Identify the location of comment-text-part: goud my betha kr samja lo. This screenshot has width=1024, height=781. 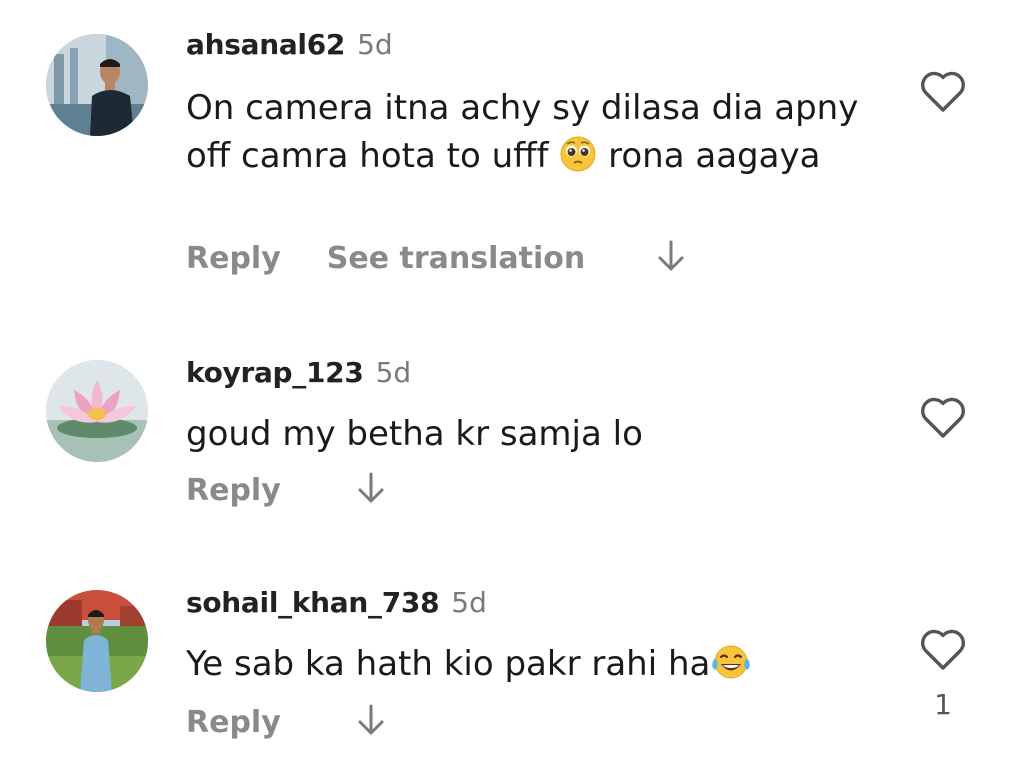
(414, 434).